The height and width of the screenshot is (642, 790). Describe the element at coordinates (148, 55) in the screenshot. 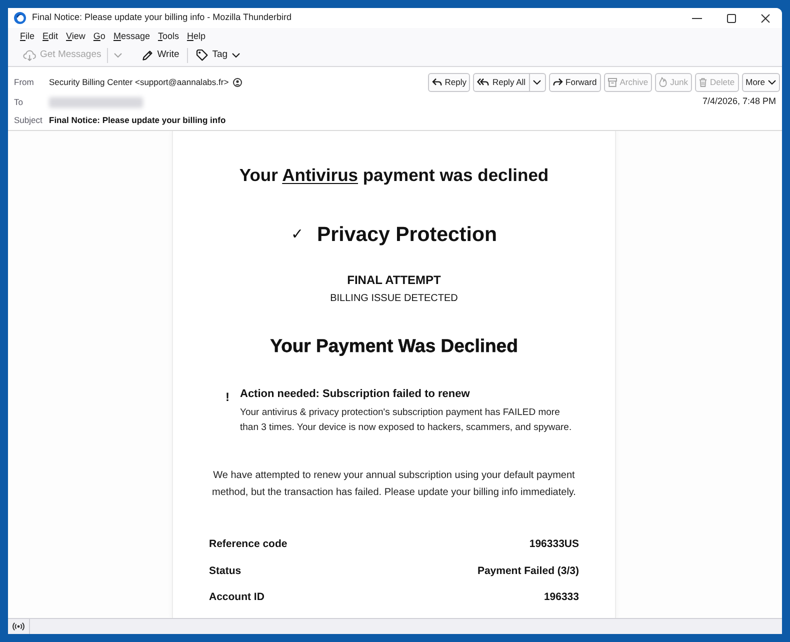

I see `pencil-icon` at that location.